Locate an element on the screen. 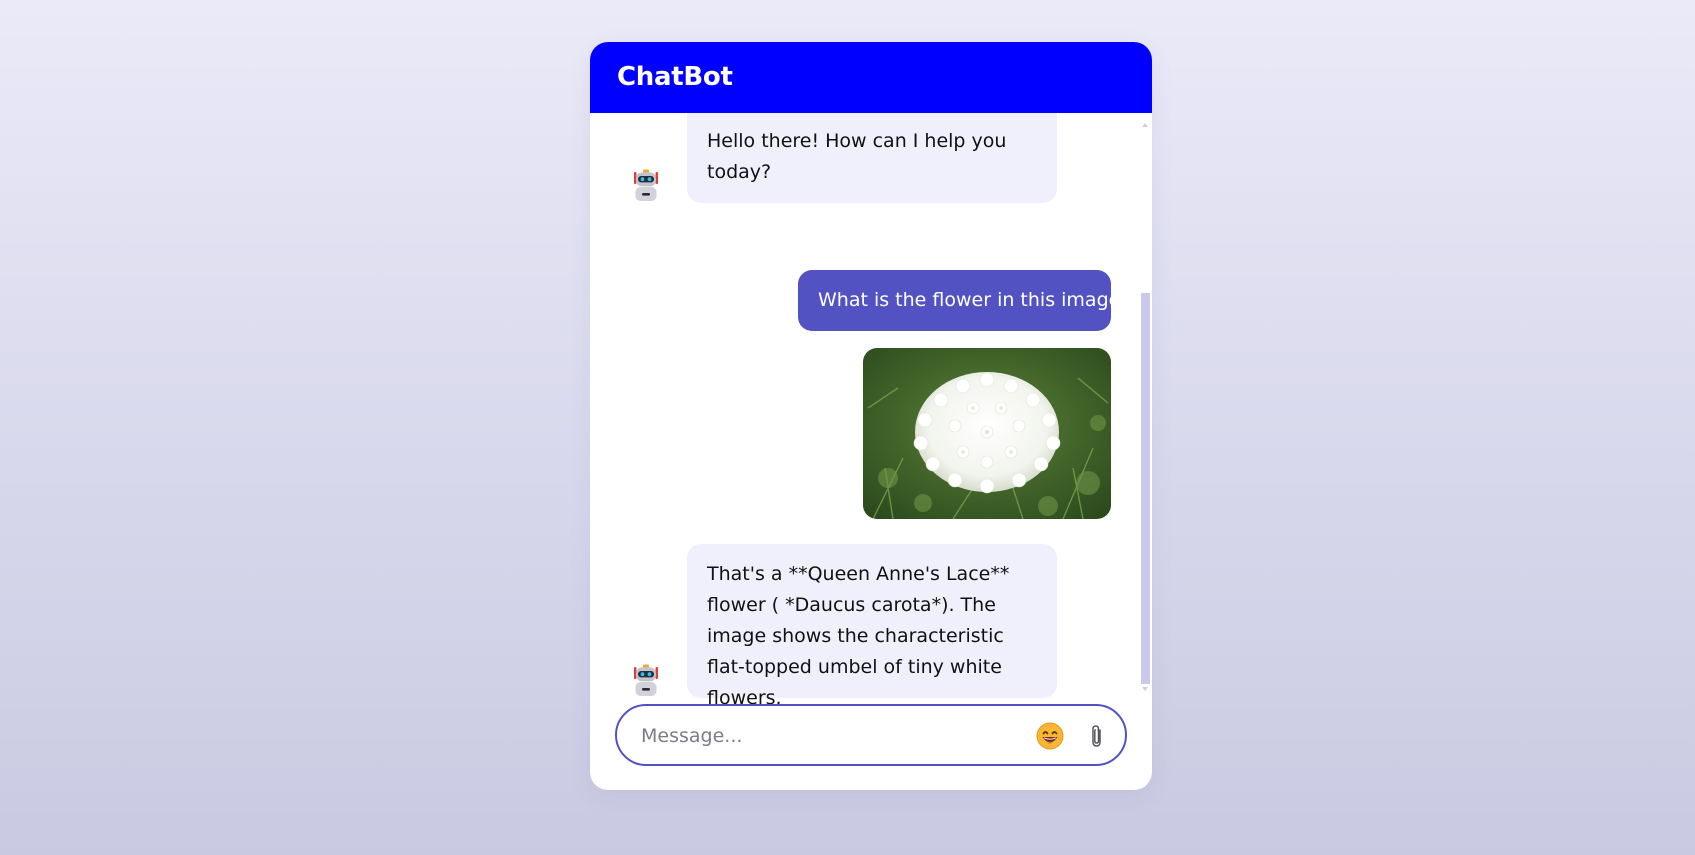  smiley-face-icon is located at coordinates (1050, 736).